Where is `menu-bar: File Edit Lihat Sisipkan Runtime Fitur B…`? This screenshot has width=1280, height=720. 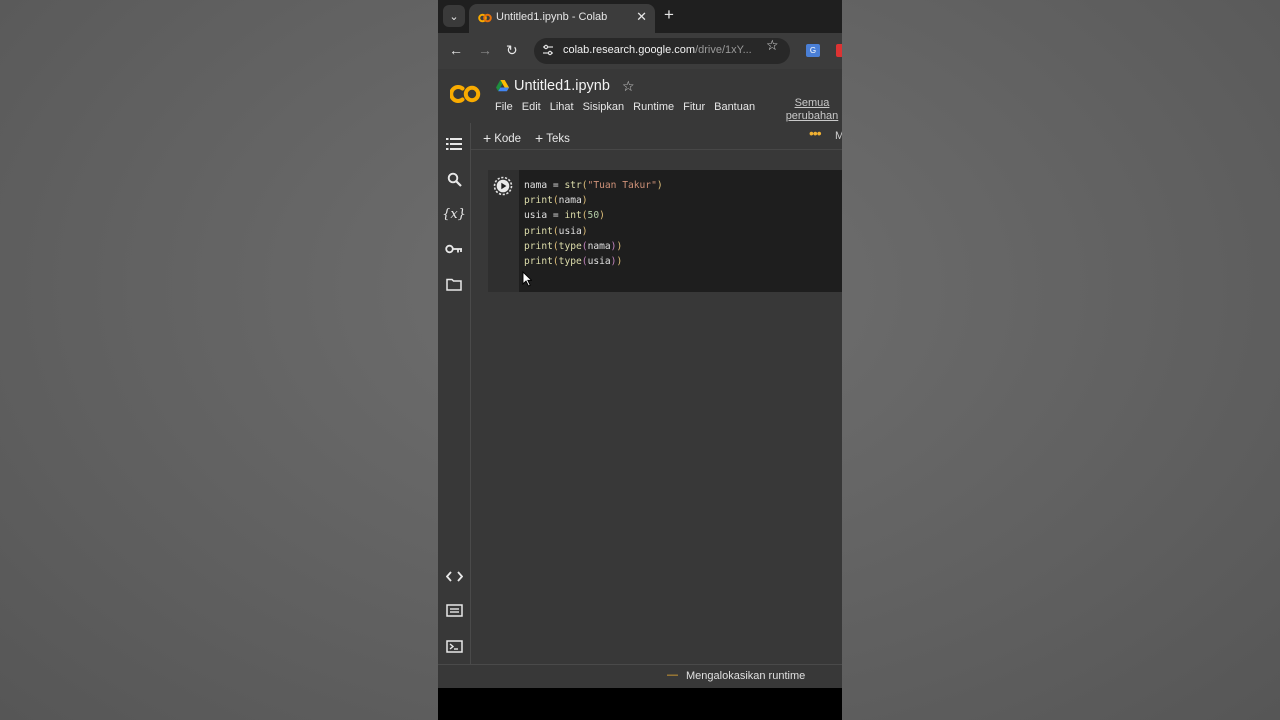
menu-bar: File Edit Lihat Sisipkan Runtime Fitur B… is located at coordinates (629, 107).